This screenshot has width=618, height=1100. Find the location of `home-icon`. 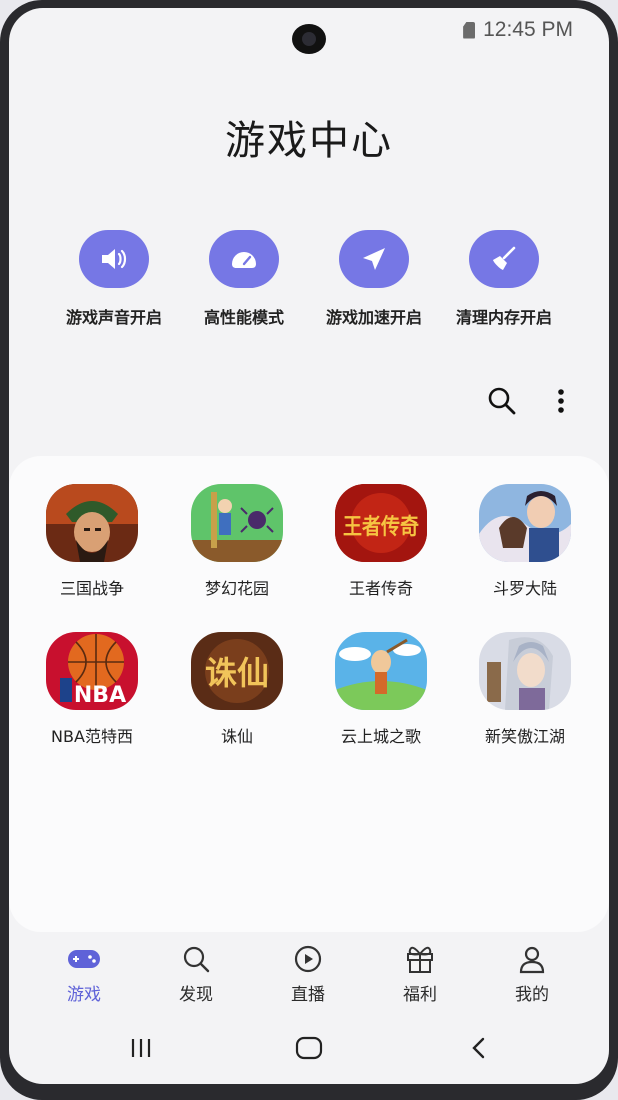

home-icon is located at coordinates (309, 1048).